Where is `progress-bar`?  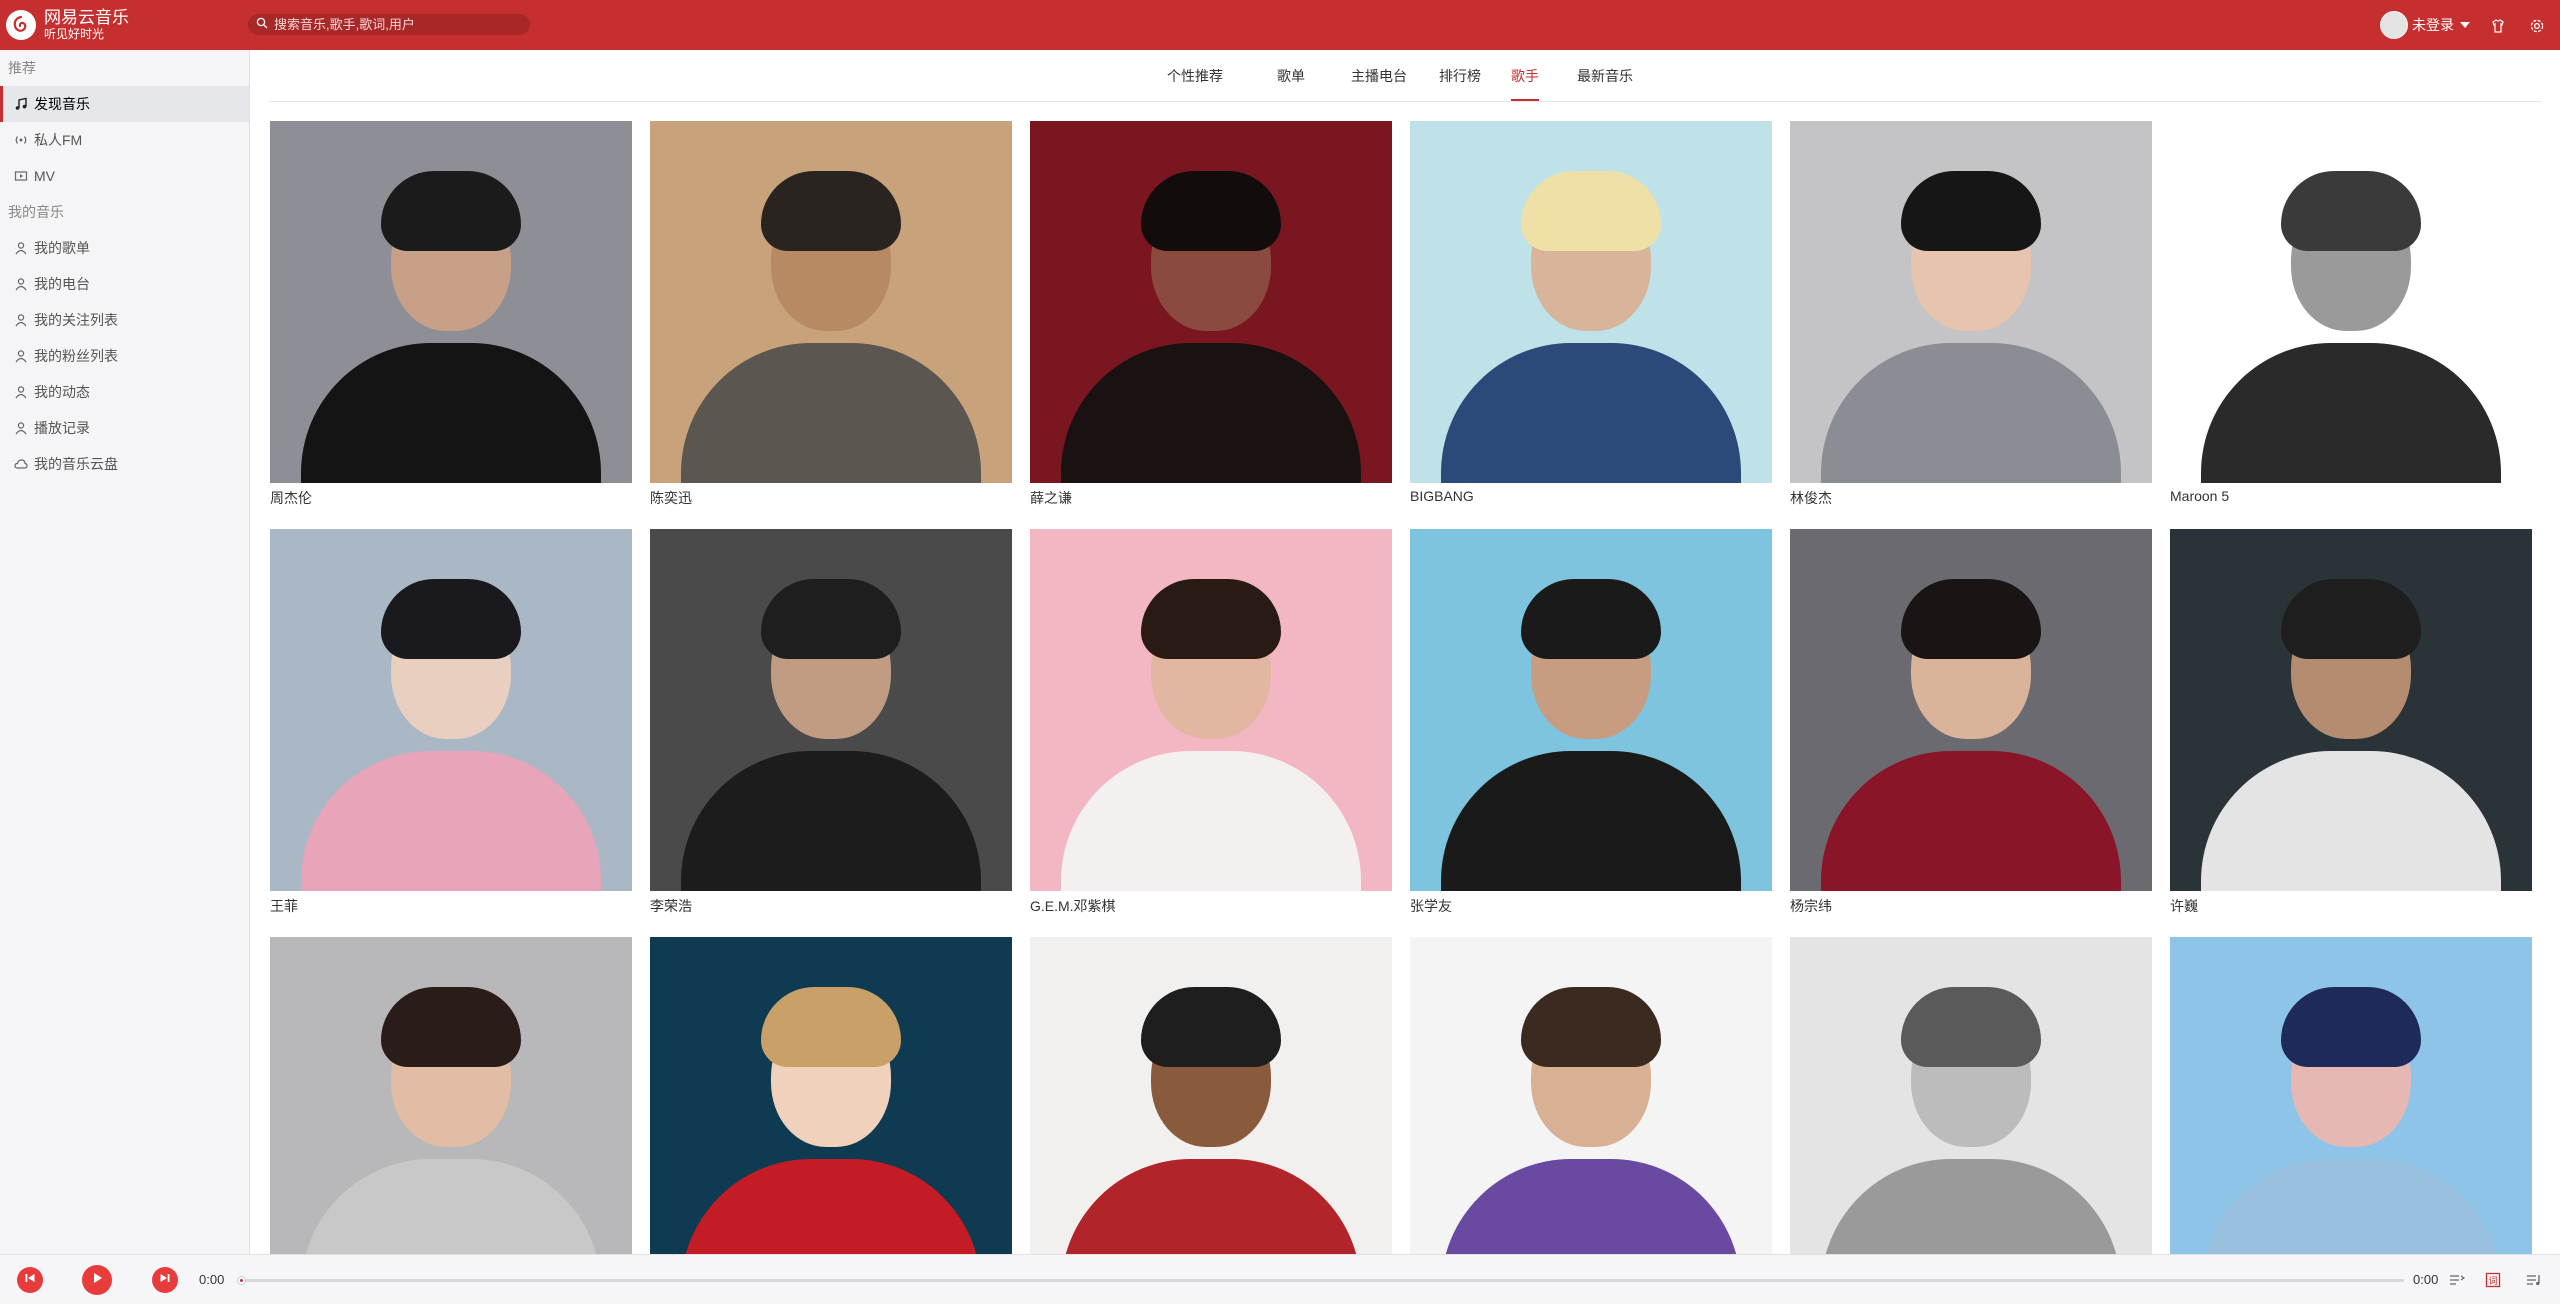 progress-bar is located at coordinates (1320, 1280).